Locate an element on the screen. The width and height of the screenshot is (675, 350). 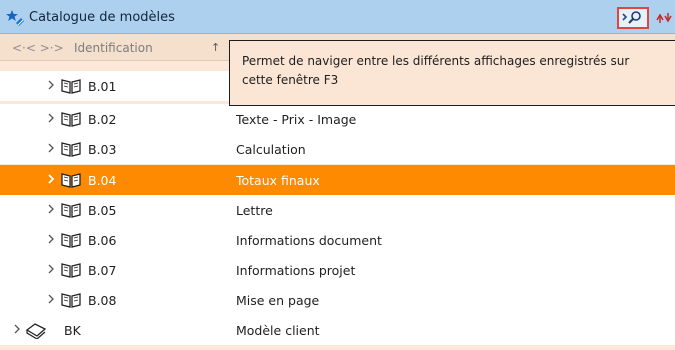
catalog-icon is located at coordinates (36, 331).